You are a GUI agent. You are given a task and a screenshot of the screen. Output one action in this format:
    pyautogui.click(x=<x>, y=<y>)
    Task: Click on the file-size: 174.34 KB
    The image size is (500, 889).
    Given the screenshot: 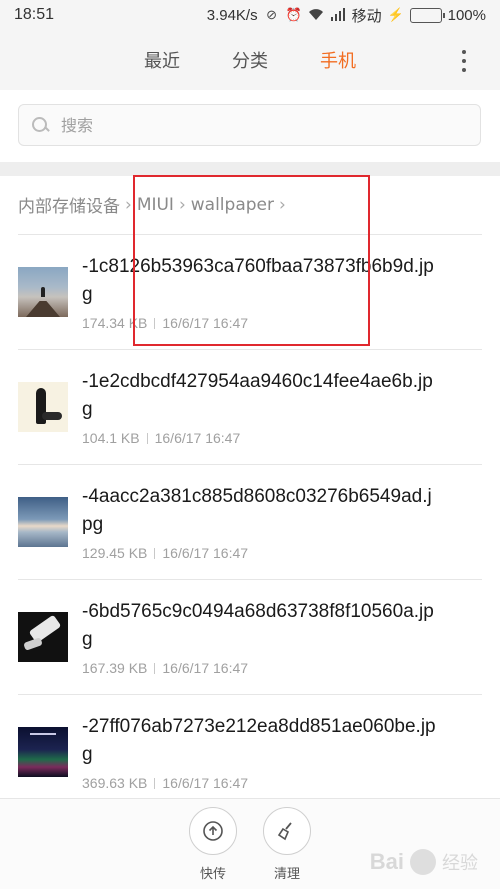 What is the action you would take?
    pyautogui.click(x=115, y=323)
    